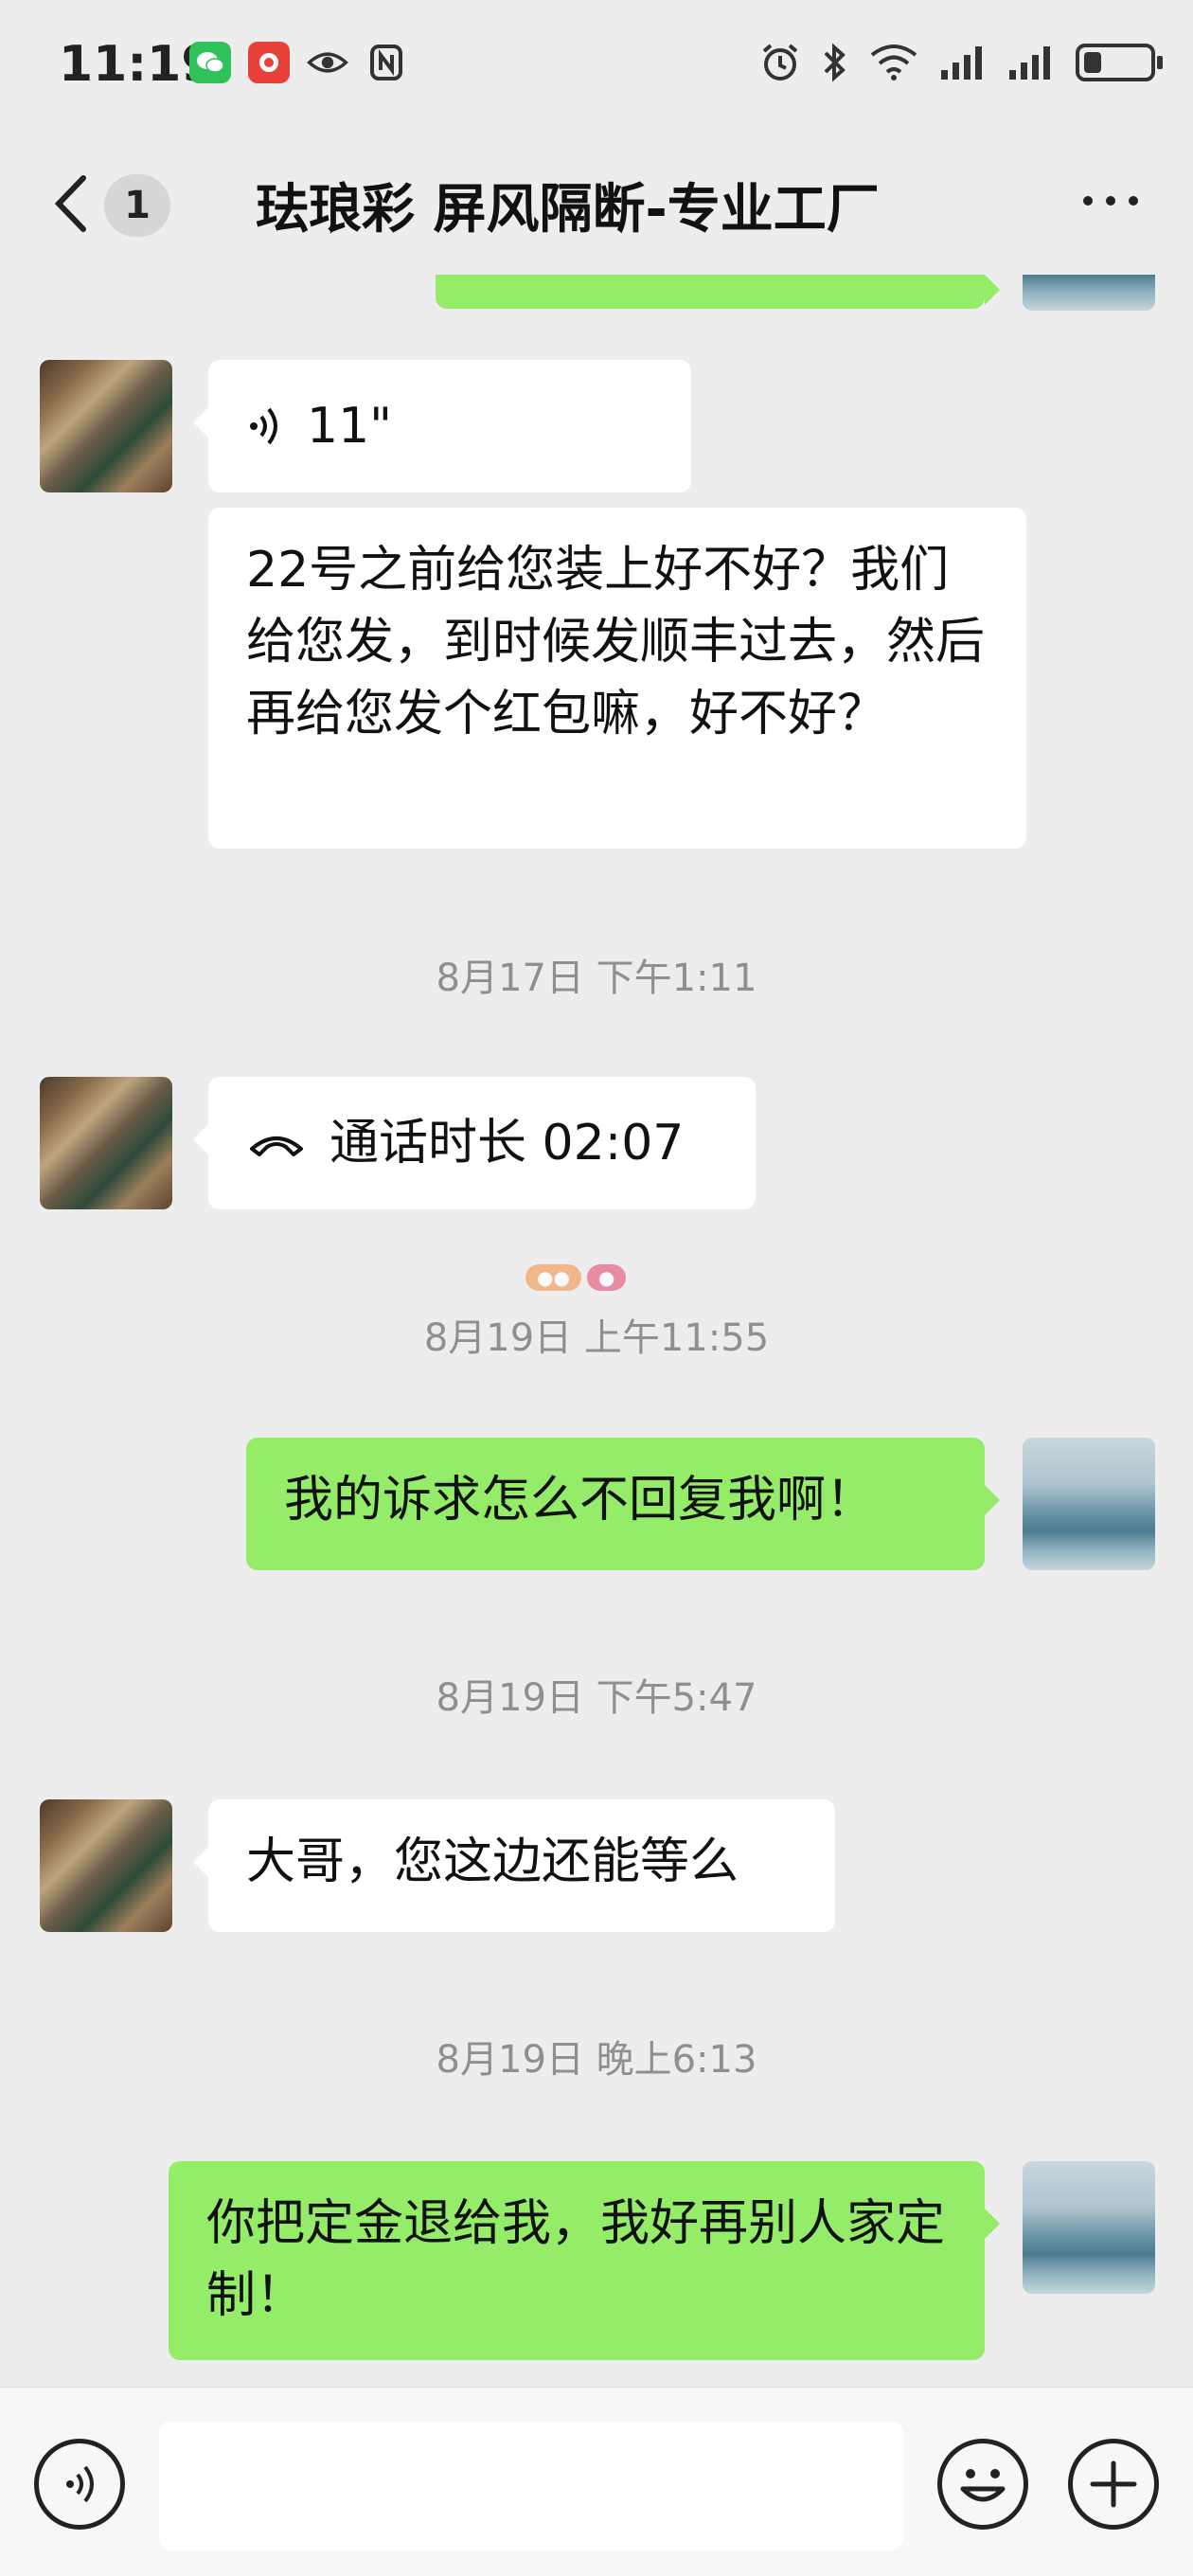 The width and height of the screenshot is (1193, 2576). Describe the element at coordinates (276, 1146) in the screenshot. I see `phone-hangup-icon` at that location.